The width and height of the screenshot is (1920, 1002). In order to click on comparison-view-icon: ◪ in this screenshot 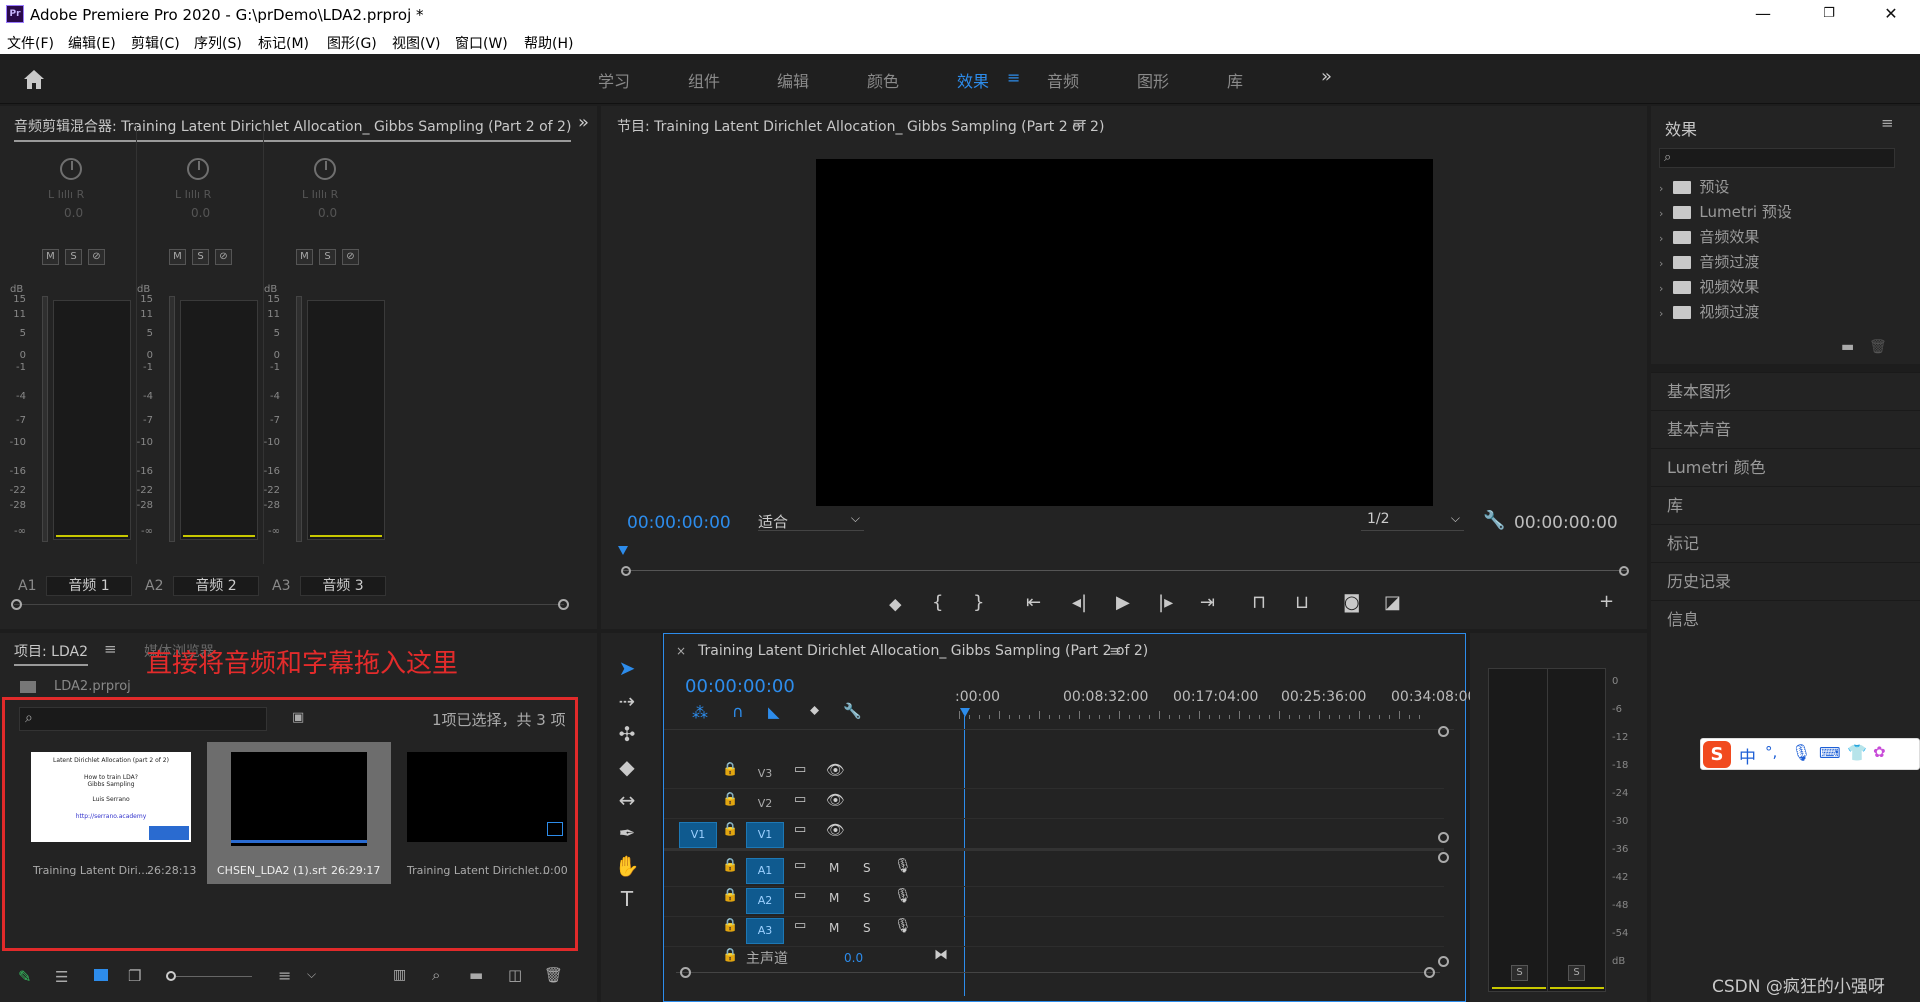, I will do `click(1392, 602)`.